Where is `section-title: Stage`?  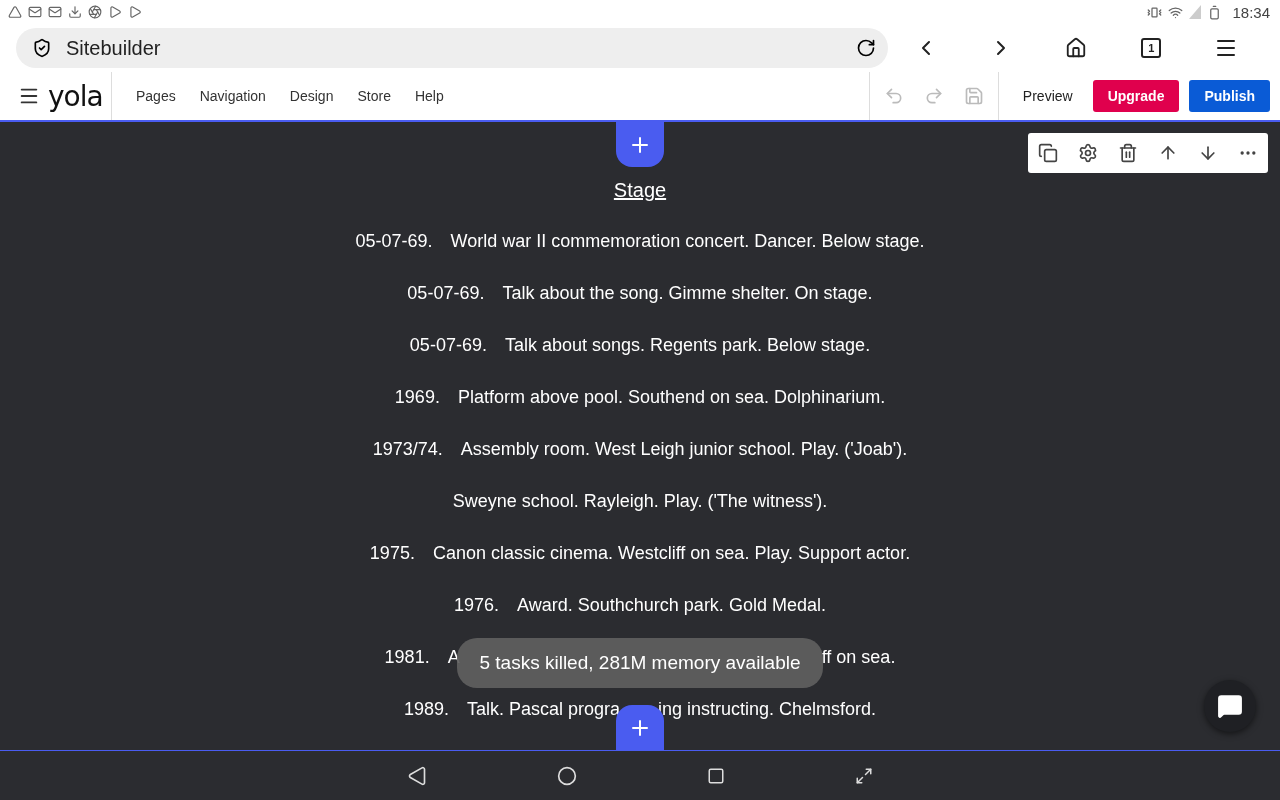
section-title: Stage is located at coordinates (640, 190).